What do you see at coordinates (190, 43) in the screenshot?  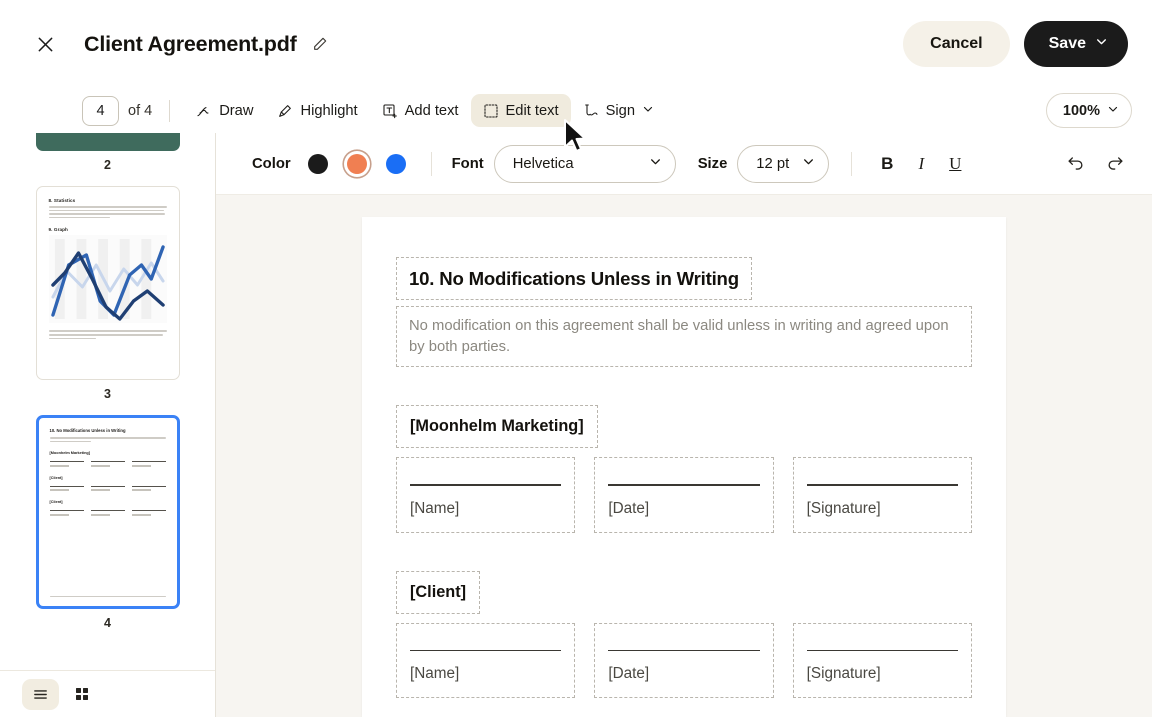 I see `page-title: Client Agreement.pdf` at bounding box center [190, 43].